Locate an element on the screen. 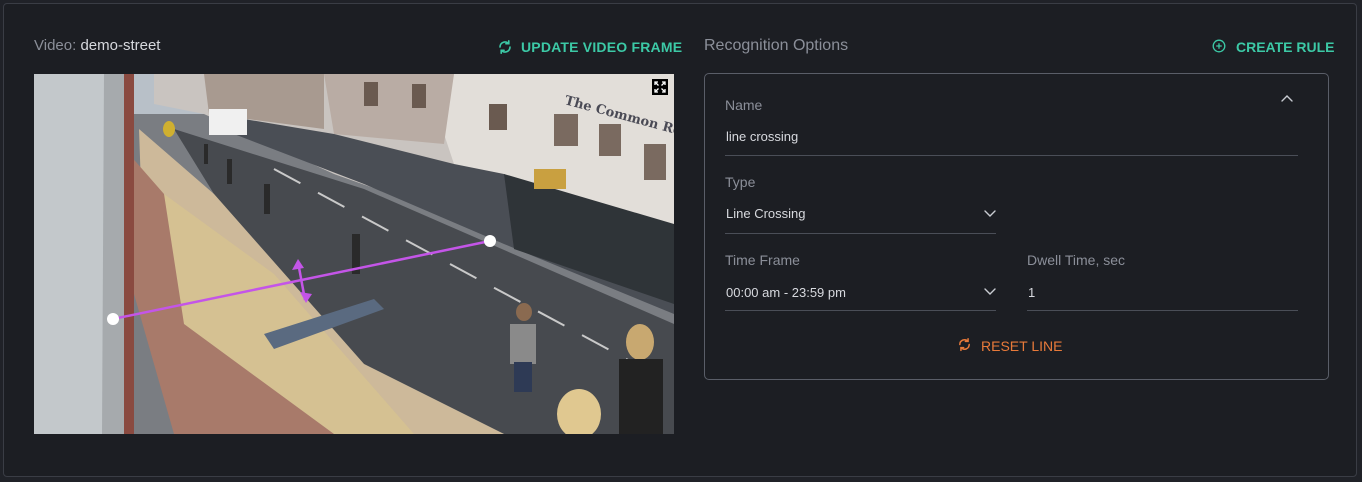  video-label: Video: is located at coordinates (55, 45).